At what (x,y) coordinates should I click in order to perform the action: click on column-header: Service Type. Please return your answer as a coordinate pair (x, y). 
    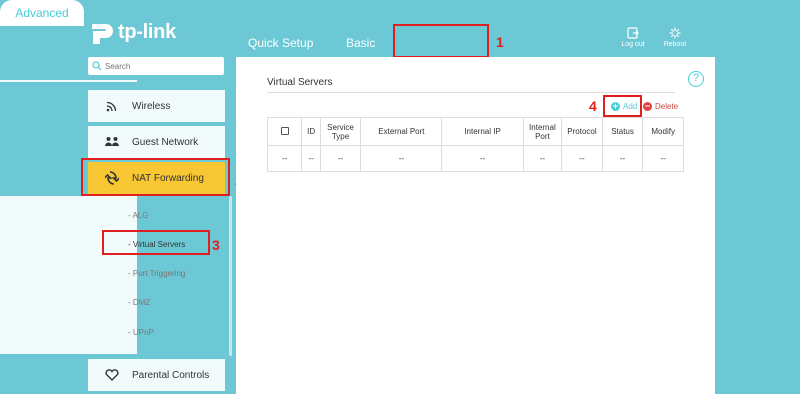
    Looking at the image, I should click on (340, 131).